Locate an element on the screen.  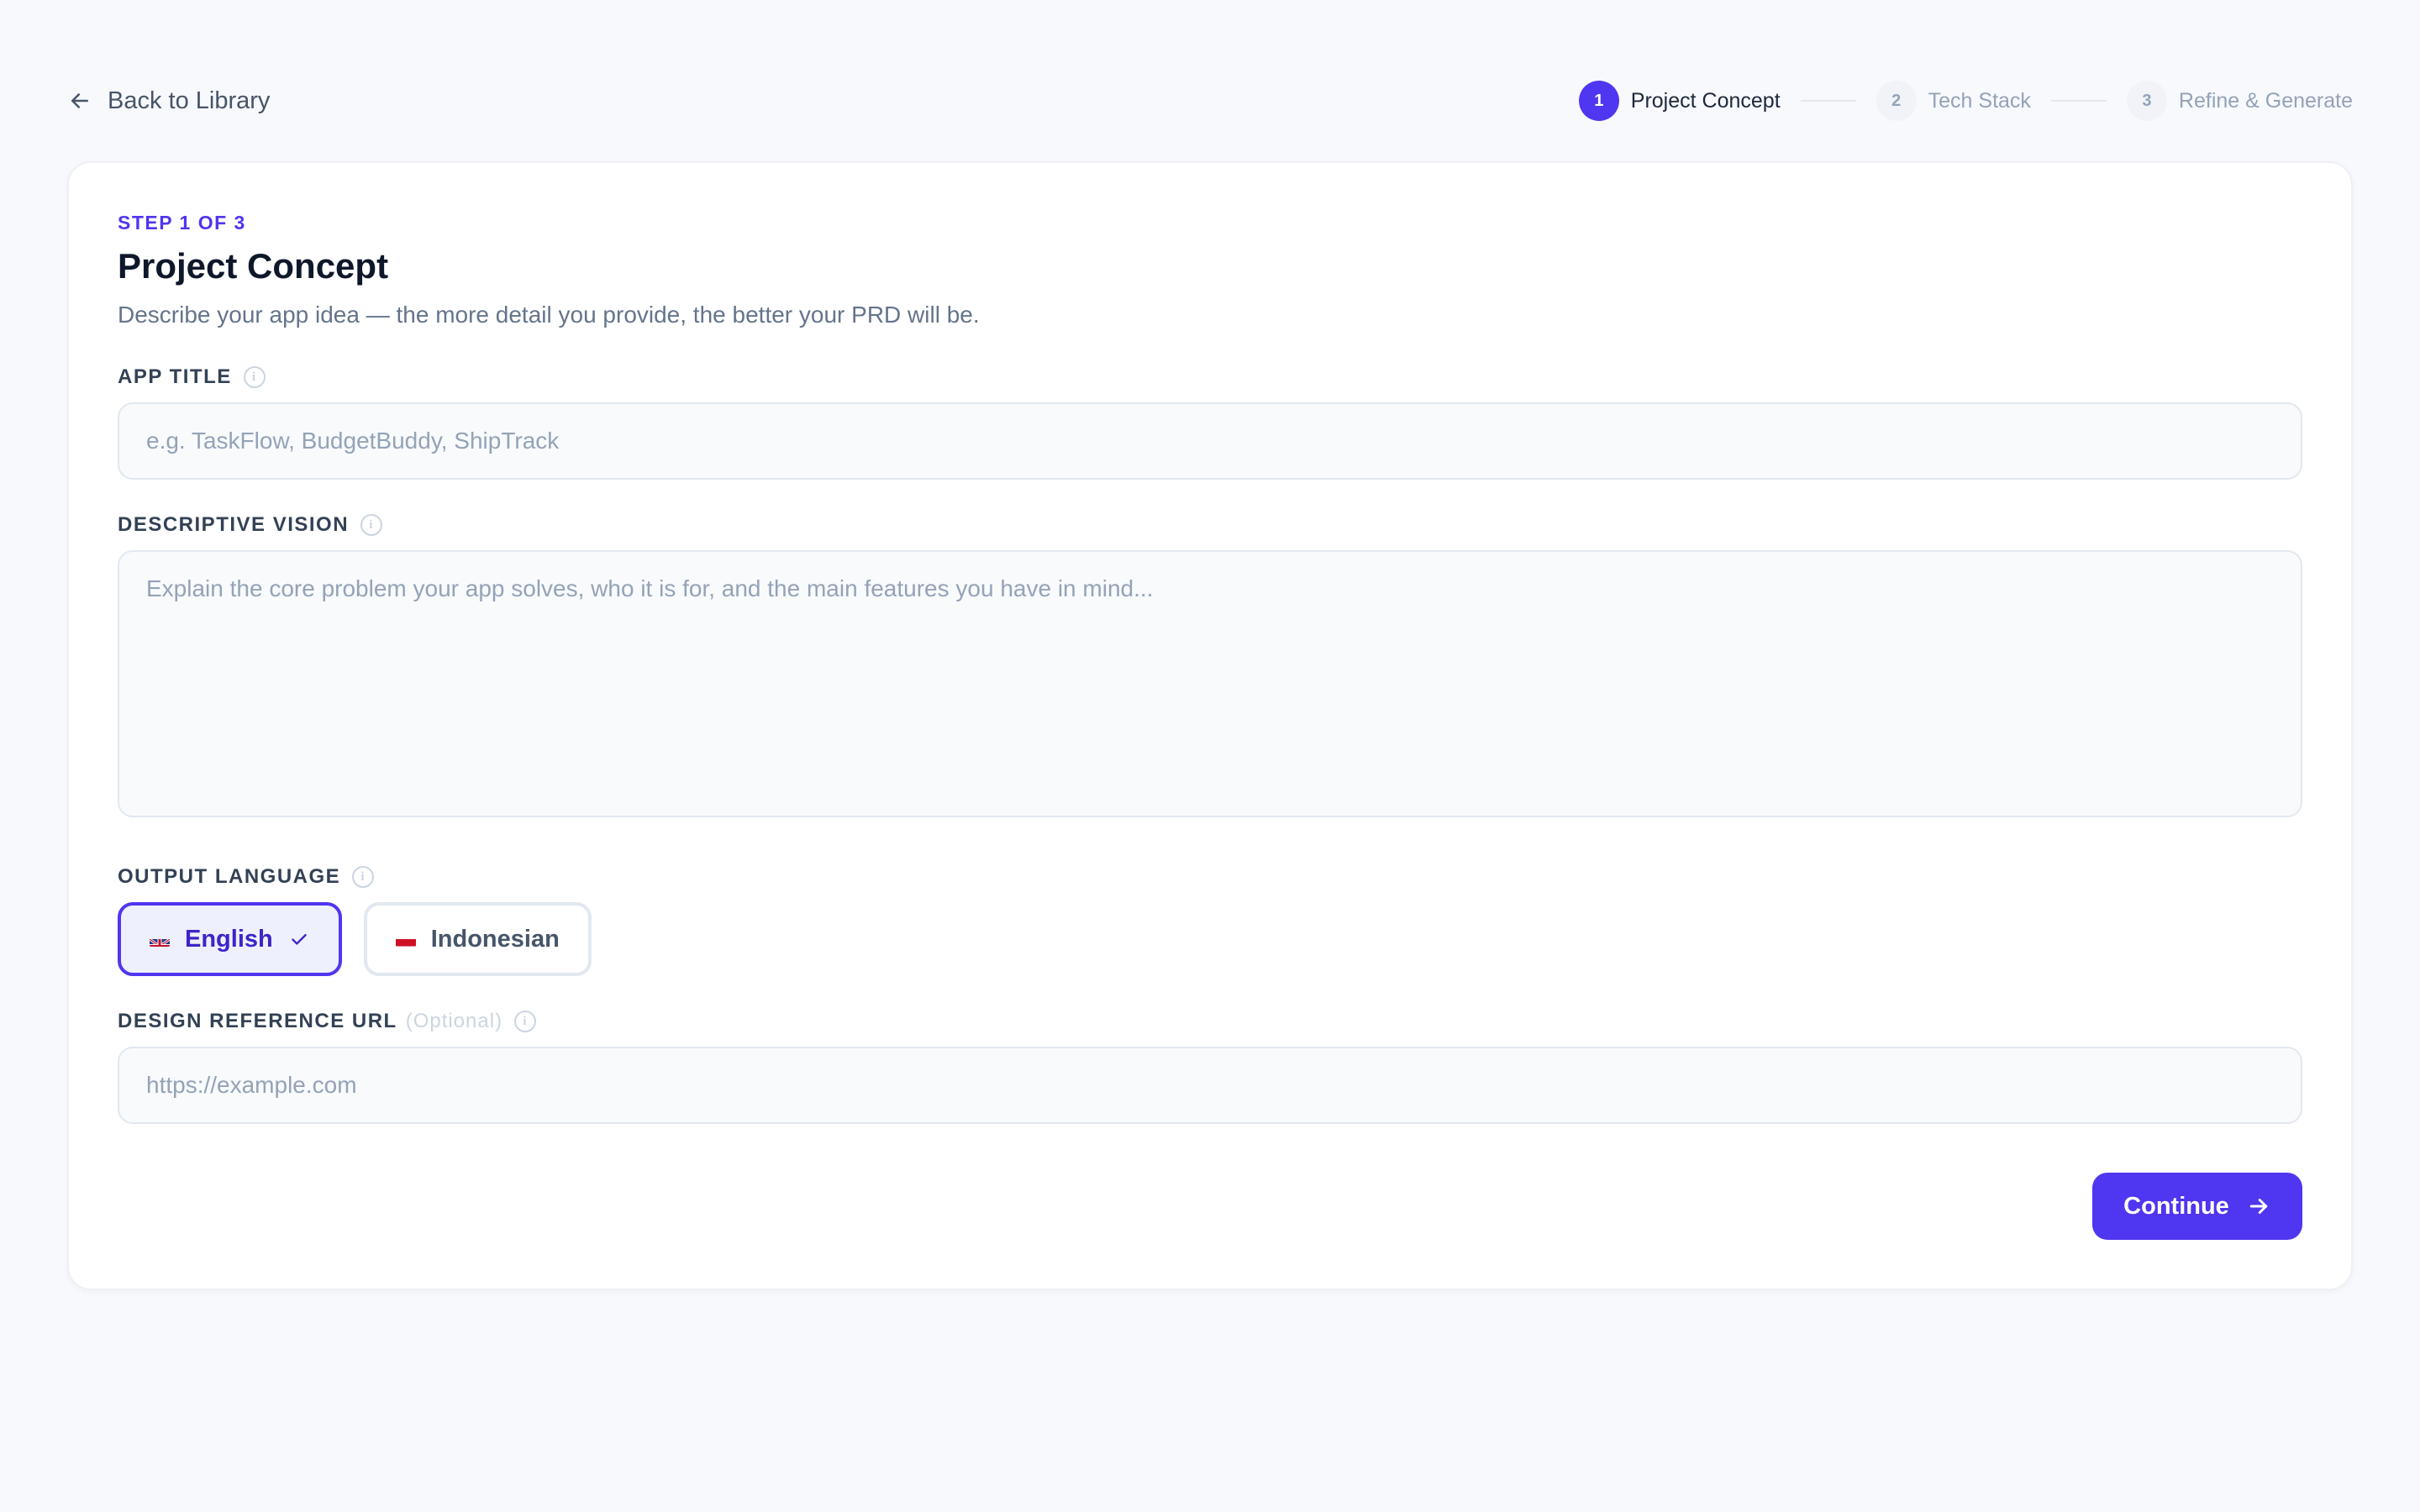
vision-label: DESCRIPTIVE VISION i is located at coordinates (1210, 525).